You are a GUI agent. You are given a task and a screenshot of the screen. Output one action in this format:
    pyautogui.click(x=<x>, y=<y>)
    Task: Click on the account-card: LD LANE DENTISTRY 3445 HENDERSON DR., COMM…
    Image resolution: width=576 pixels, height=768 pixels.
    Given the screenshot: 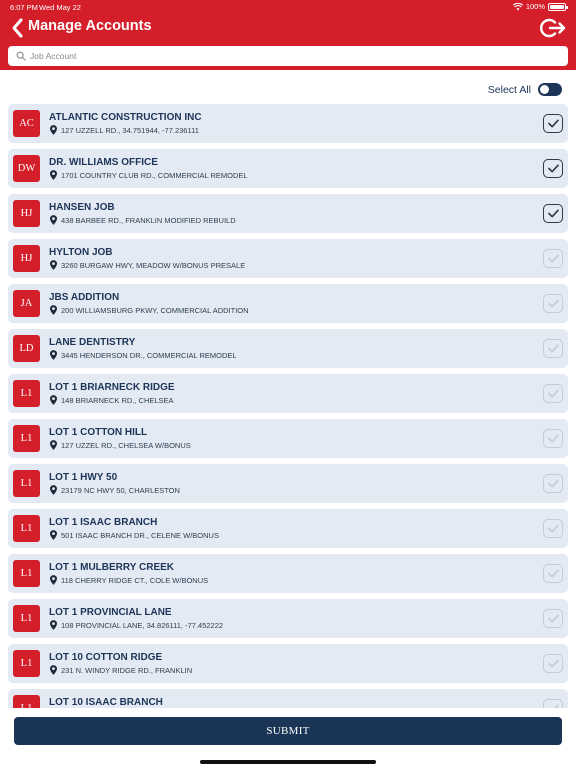 What is the action you would take?
    pyautogui.click(x=288, y=348)
    